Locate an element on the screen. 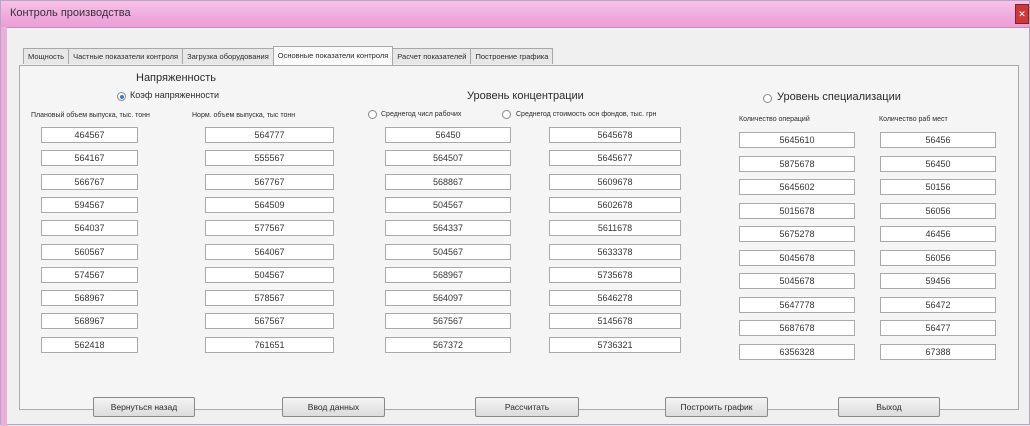 The width and height of the screenshot is (1030, 426). intensity-title: Напряженность is located at coordinates (176, 78).